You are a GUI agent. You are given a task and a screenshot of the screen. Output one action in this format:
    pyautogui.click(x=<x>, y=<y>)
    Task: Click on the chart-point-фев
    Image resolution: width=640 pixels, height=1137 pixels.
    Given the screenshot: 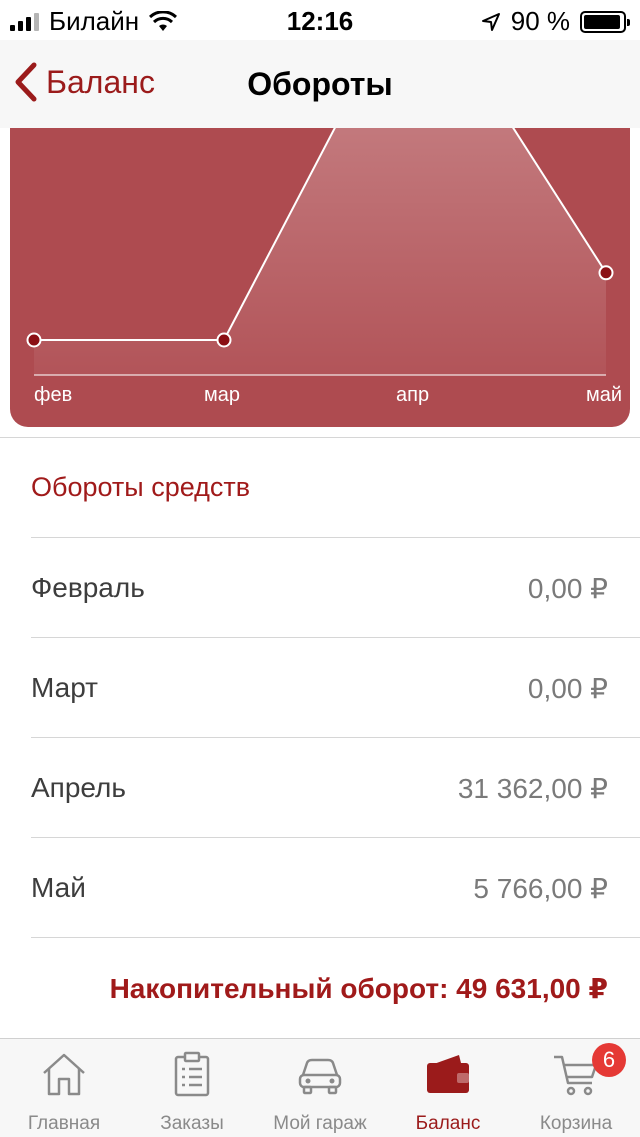 What is the action you would take?
    pyautogui.click(x=34, y=340)
    